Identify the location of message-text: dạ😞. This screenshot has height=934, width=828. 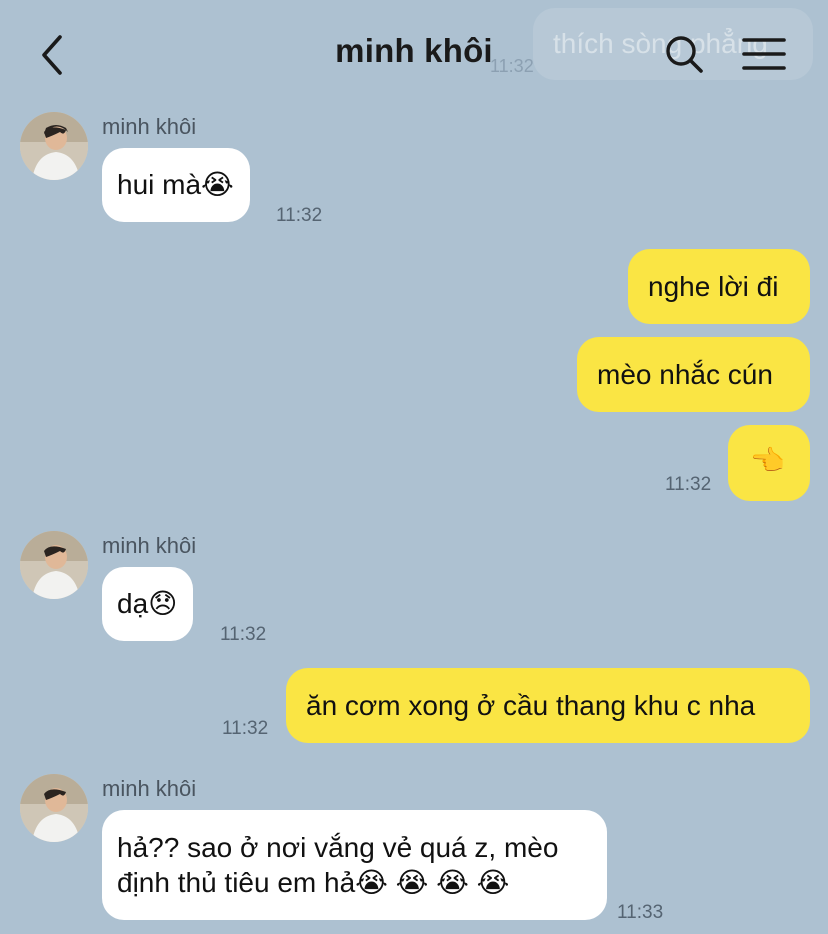
(147, 603).